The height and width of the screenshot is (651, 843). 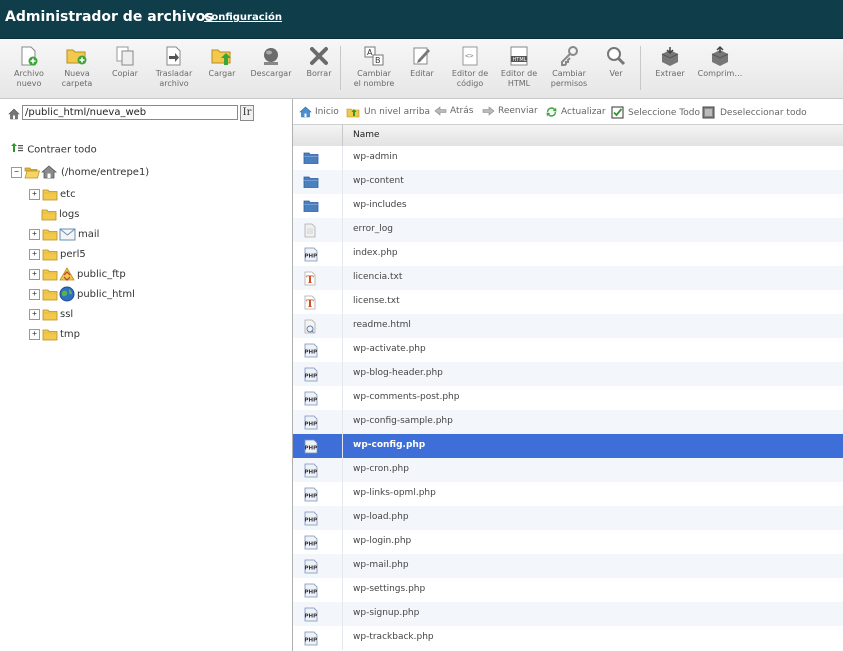 I want to click on file-row: PHP index.php, so click(x=568, y=254).